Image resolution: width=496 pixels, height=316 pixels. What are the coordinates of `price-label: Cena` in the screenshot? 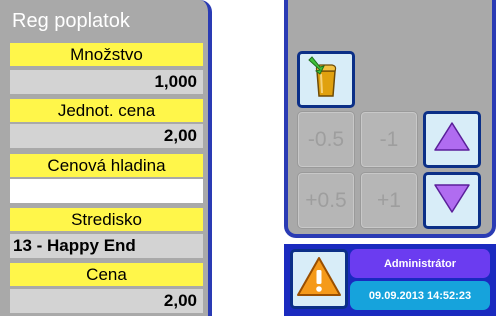 It's located at (106, 274).